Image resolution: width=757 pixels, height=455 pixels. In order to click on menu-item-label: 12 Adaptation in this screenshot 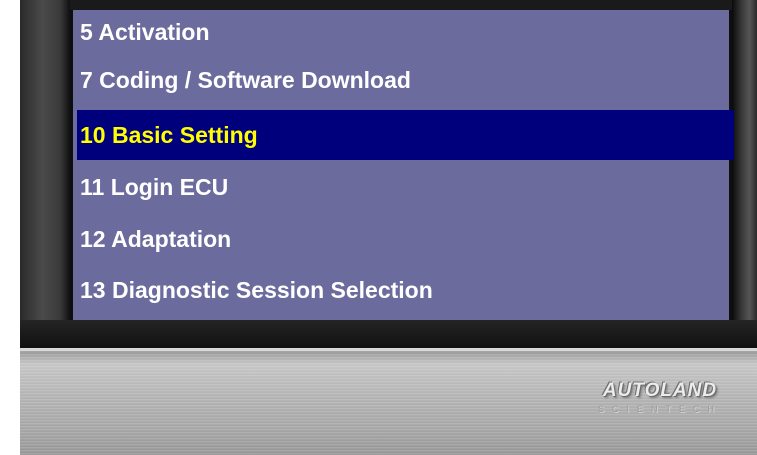, I will do `click(156, 238)`.